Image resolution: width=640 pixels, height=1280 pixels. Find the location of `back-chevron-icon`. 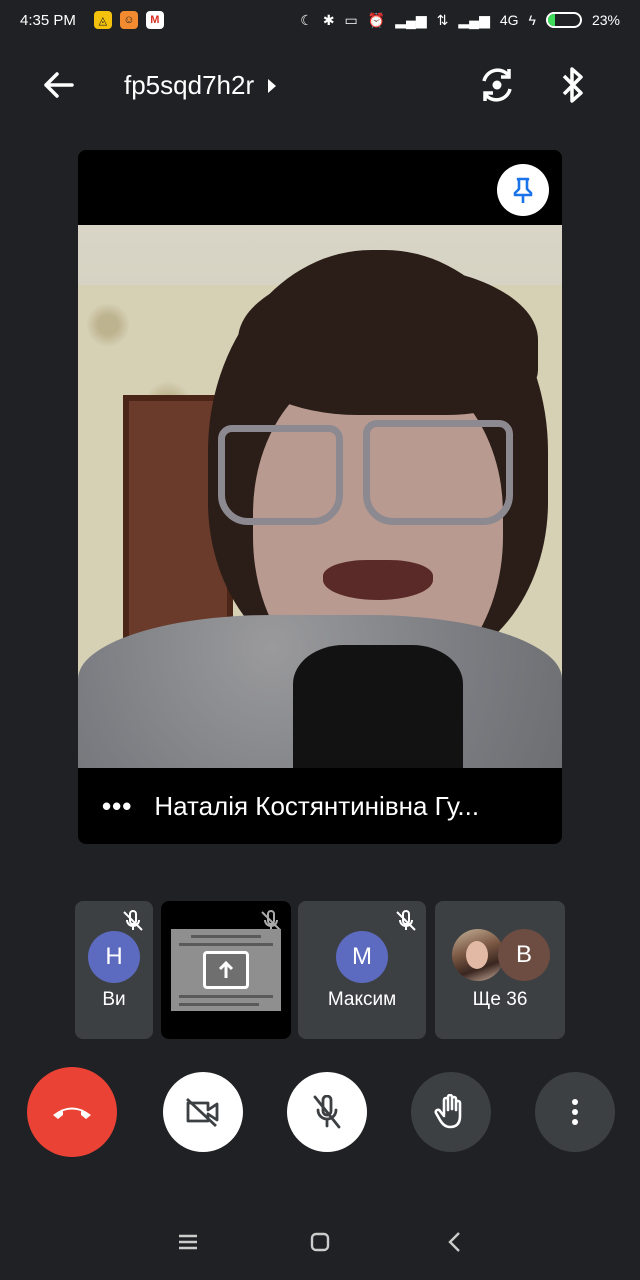

back-chevron-icon is located at coordinates (454, 1242).